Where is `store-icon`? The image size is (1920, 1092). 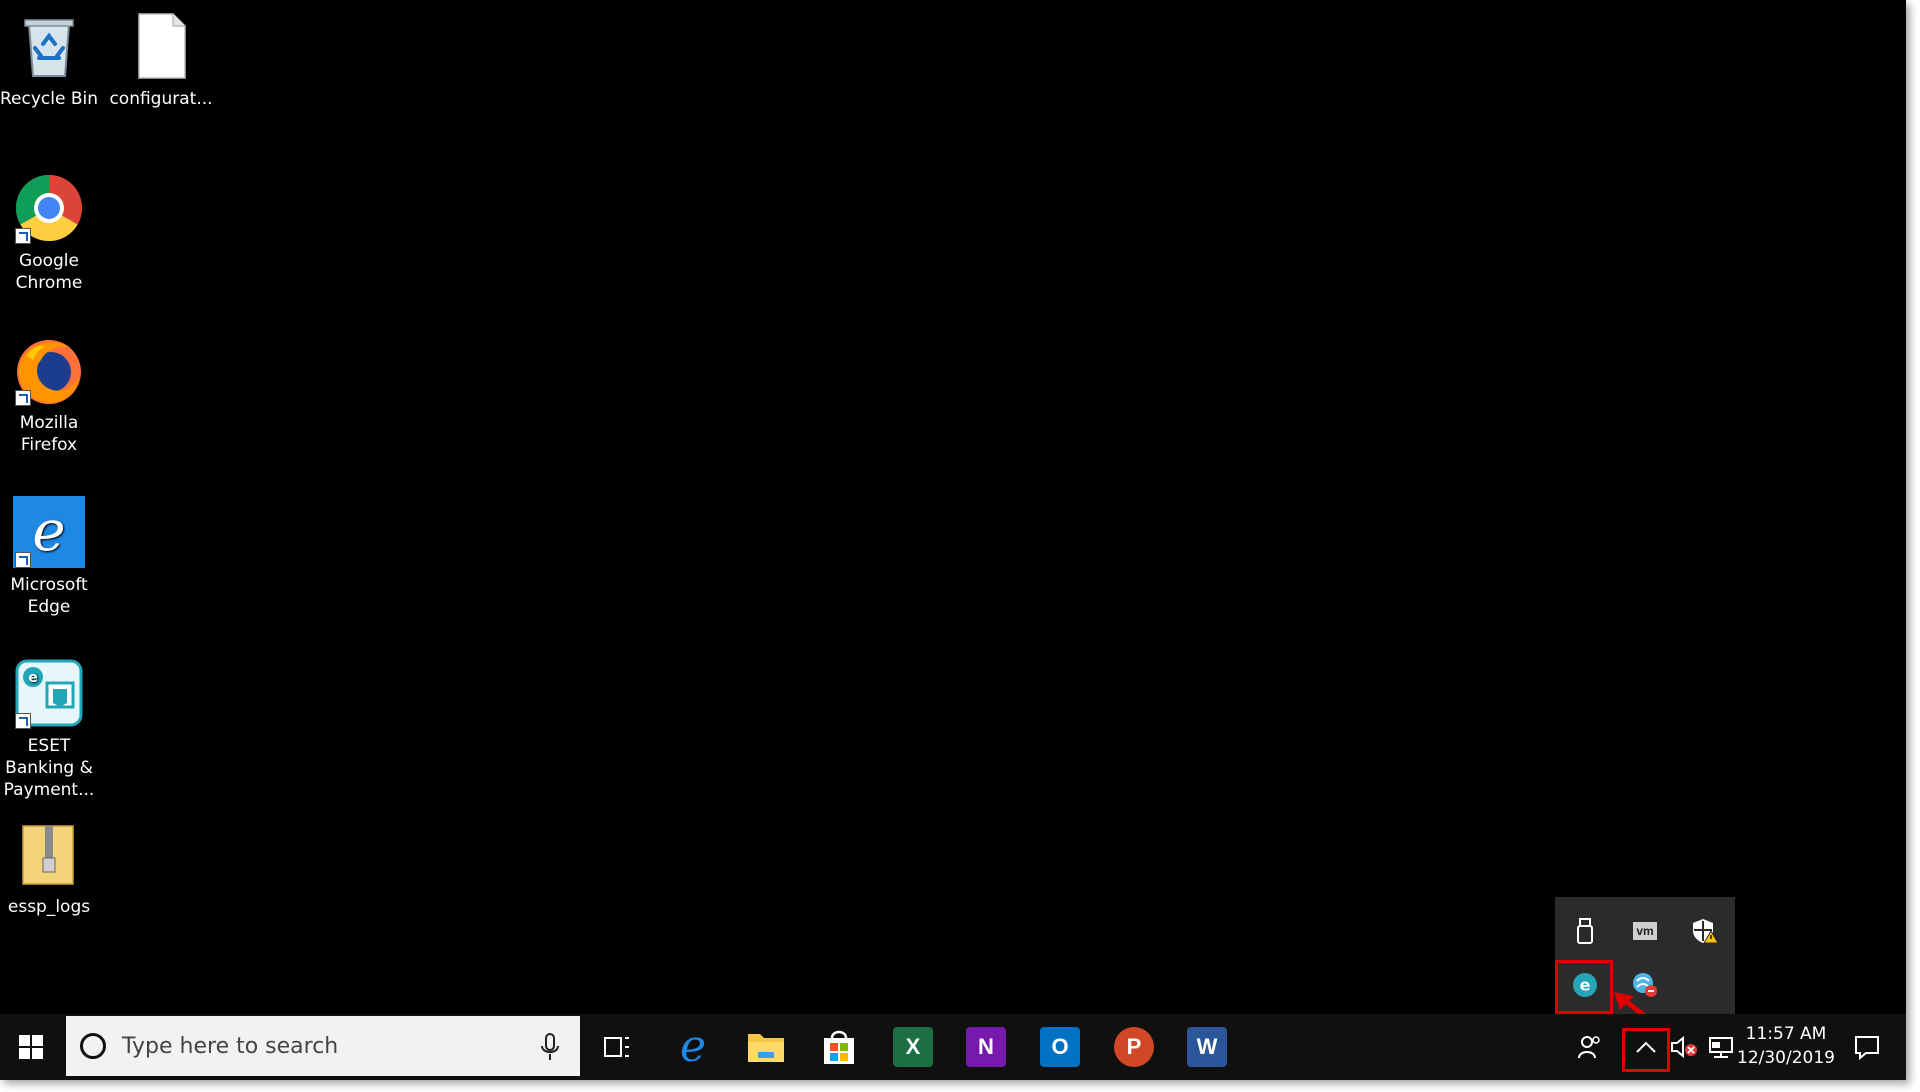 store-icon is located at coordinates (839, 1047).